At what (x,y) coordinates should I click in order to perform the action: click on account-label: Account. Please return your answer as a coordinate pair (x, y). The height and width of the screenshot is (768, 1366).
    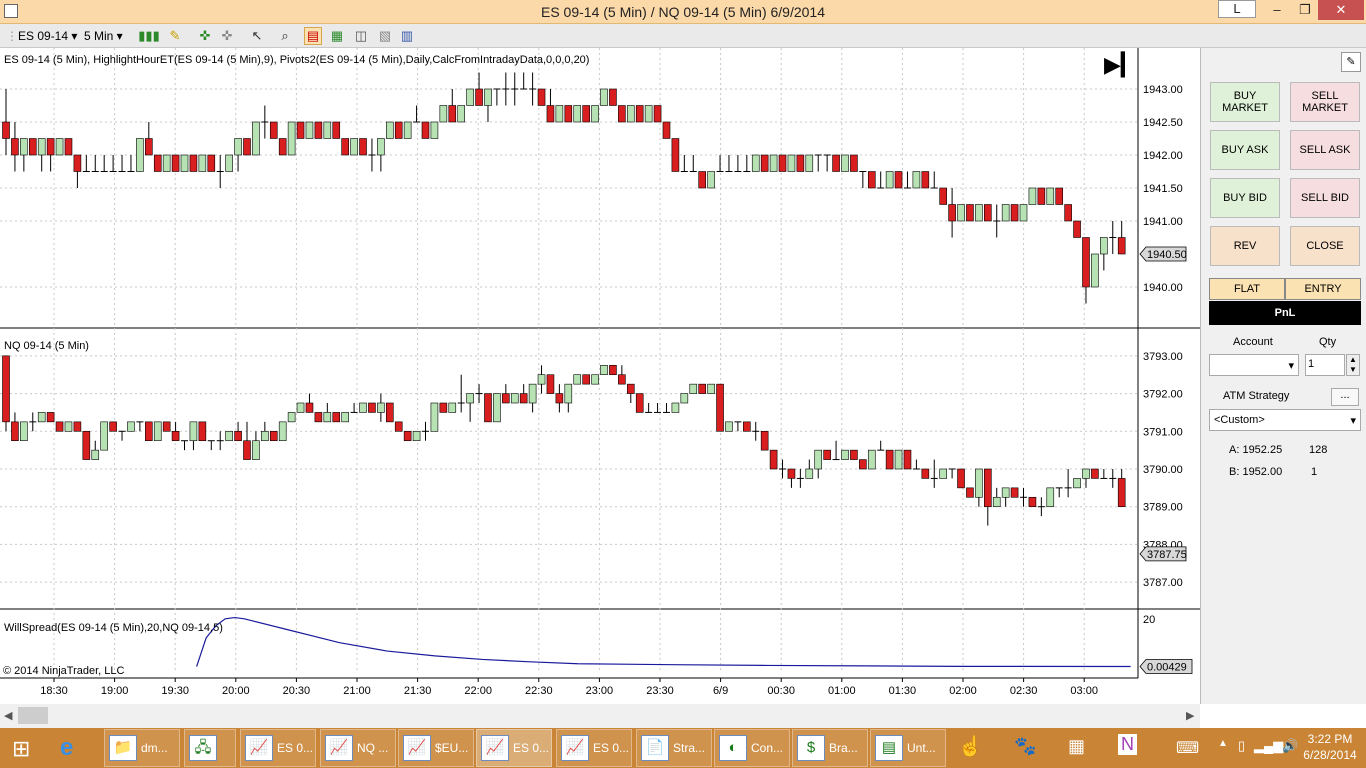
    Looking at the image, I should click on (1253, 342).